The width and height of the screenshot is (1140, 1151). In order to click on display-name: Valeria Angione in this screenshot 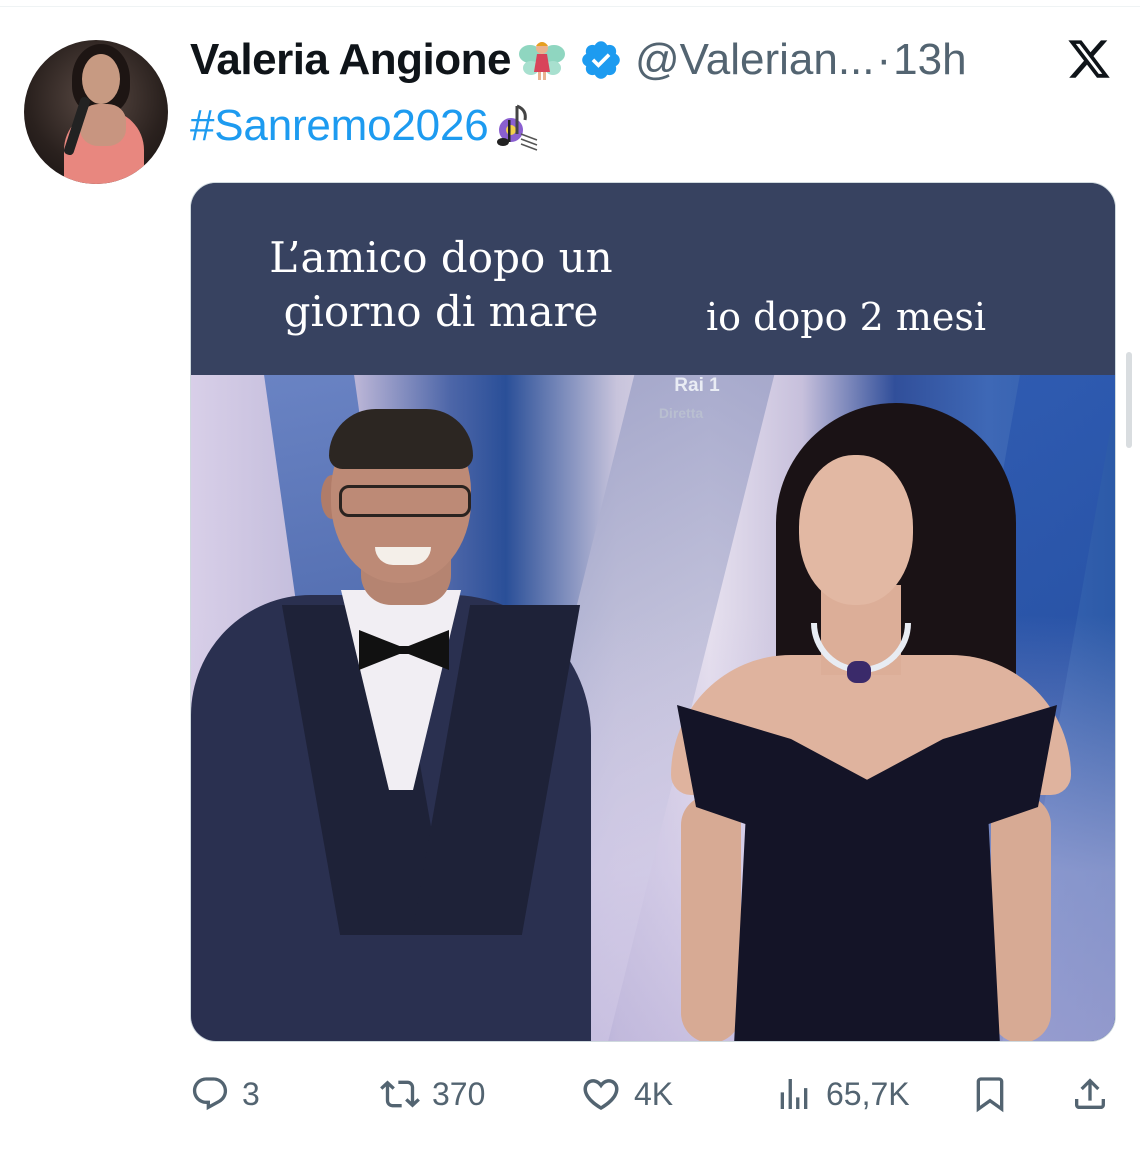, I will do `click(350, 60)`.